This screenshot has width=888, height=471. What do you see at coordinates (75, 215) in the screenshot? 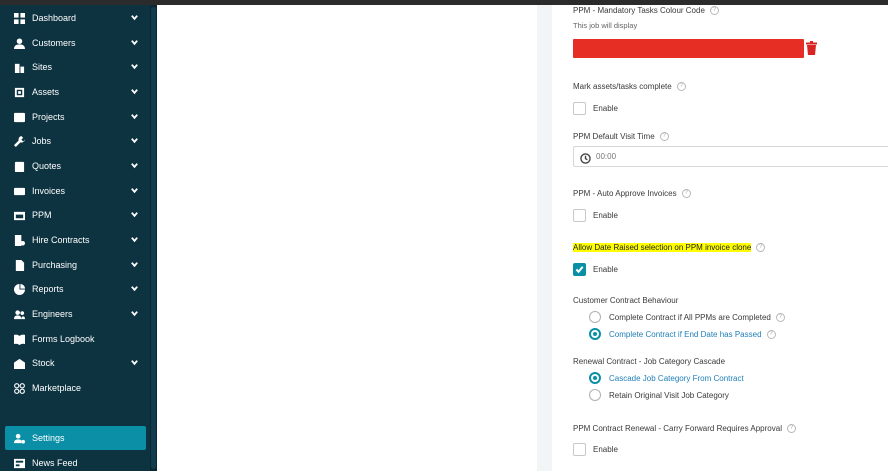
I see `sidebar-item-ppm: PPM` at bounding box center [75, 215].